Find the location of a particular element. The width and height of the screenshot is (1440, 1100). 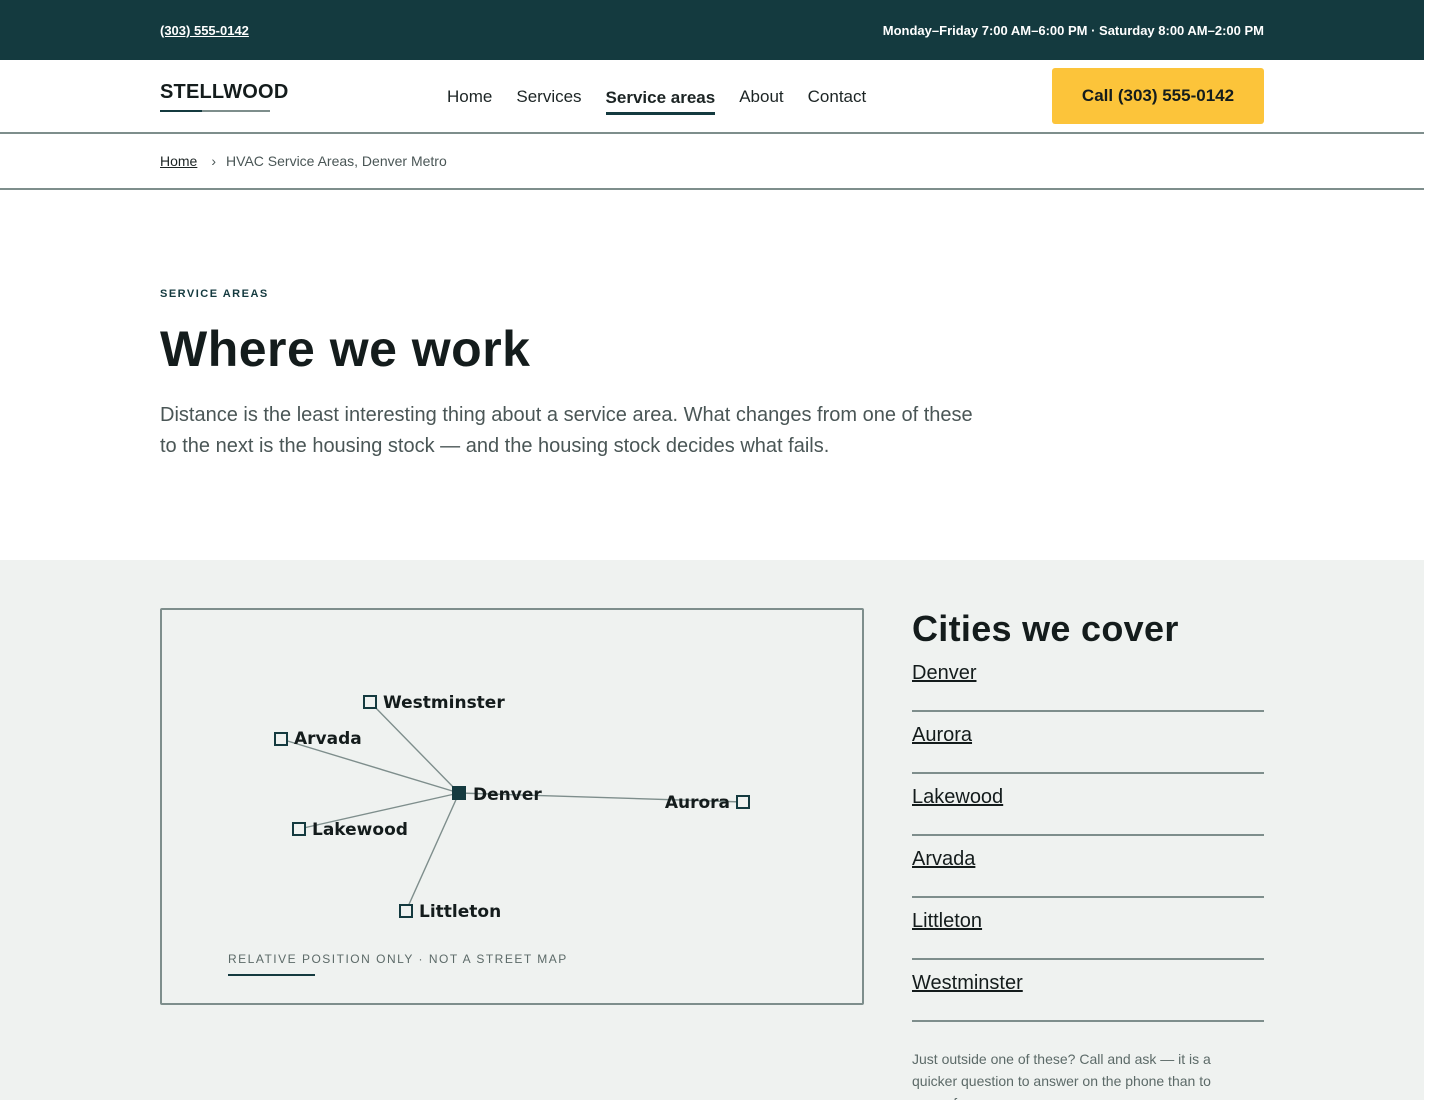

littleton-node is located at coordinates (406, 911).